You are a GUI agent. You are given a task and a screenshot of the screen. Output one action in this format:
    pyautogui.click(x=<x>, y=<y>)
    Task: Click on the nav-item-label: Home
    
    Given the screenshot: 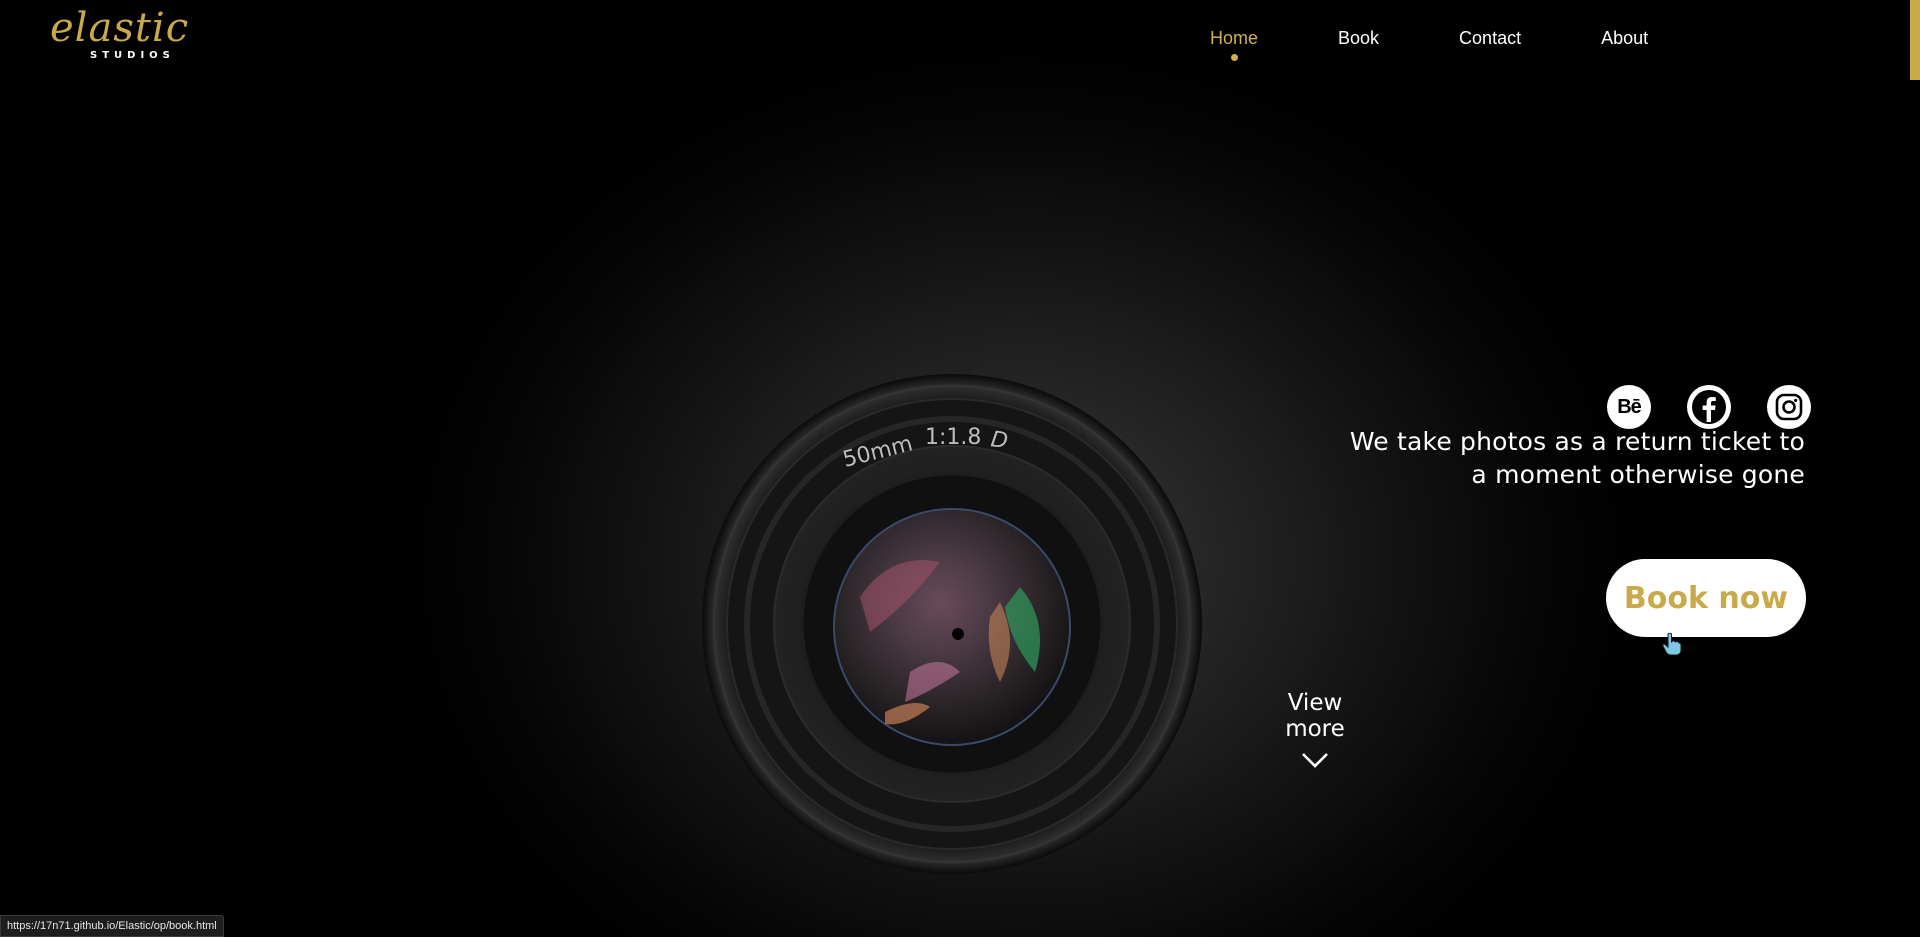 What is the action you would take?
    pyautogui.click(x=1234, y=38)
    